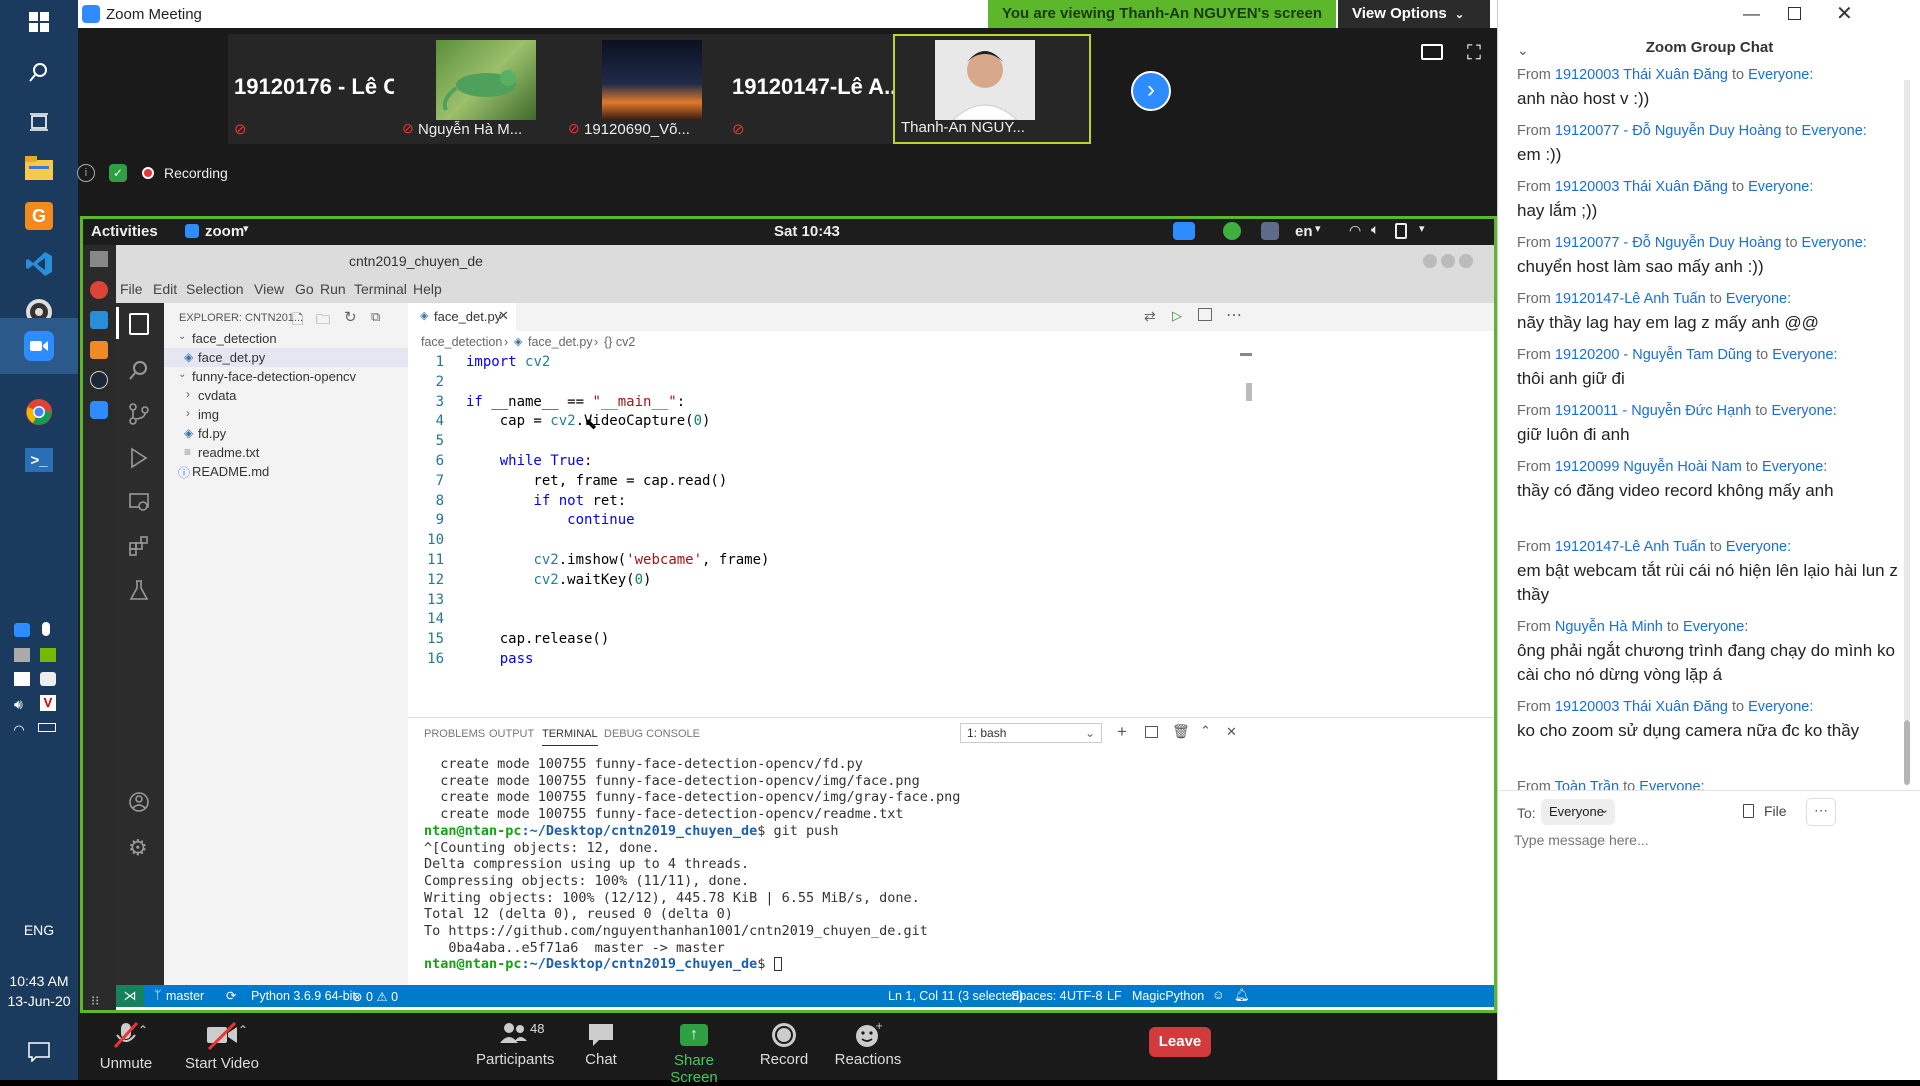 This screenshot has height=1086, width=1920. I want to click on remote-indicator-icon: ⋊, so click(130, 996).